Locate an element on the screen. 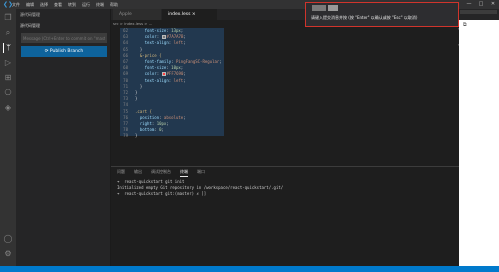 This screenshot has height=272, width=499. remote-icon: ⎔ is located at coordinates (8, 93).